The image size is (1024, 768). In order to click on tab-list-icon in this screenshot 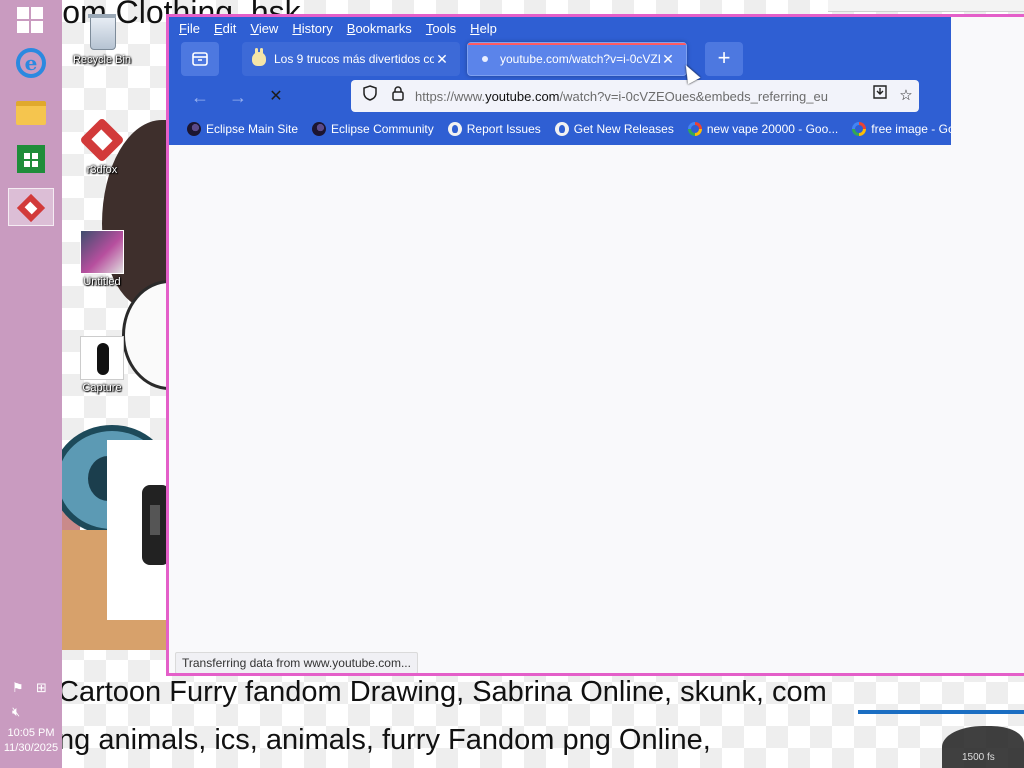, I will do `click(200, 59)`.